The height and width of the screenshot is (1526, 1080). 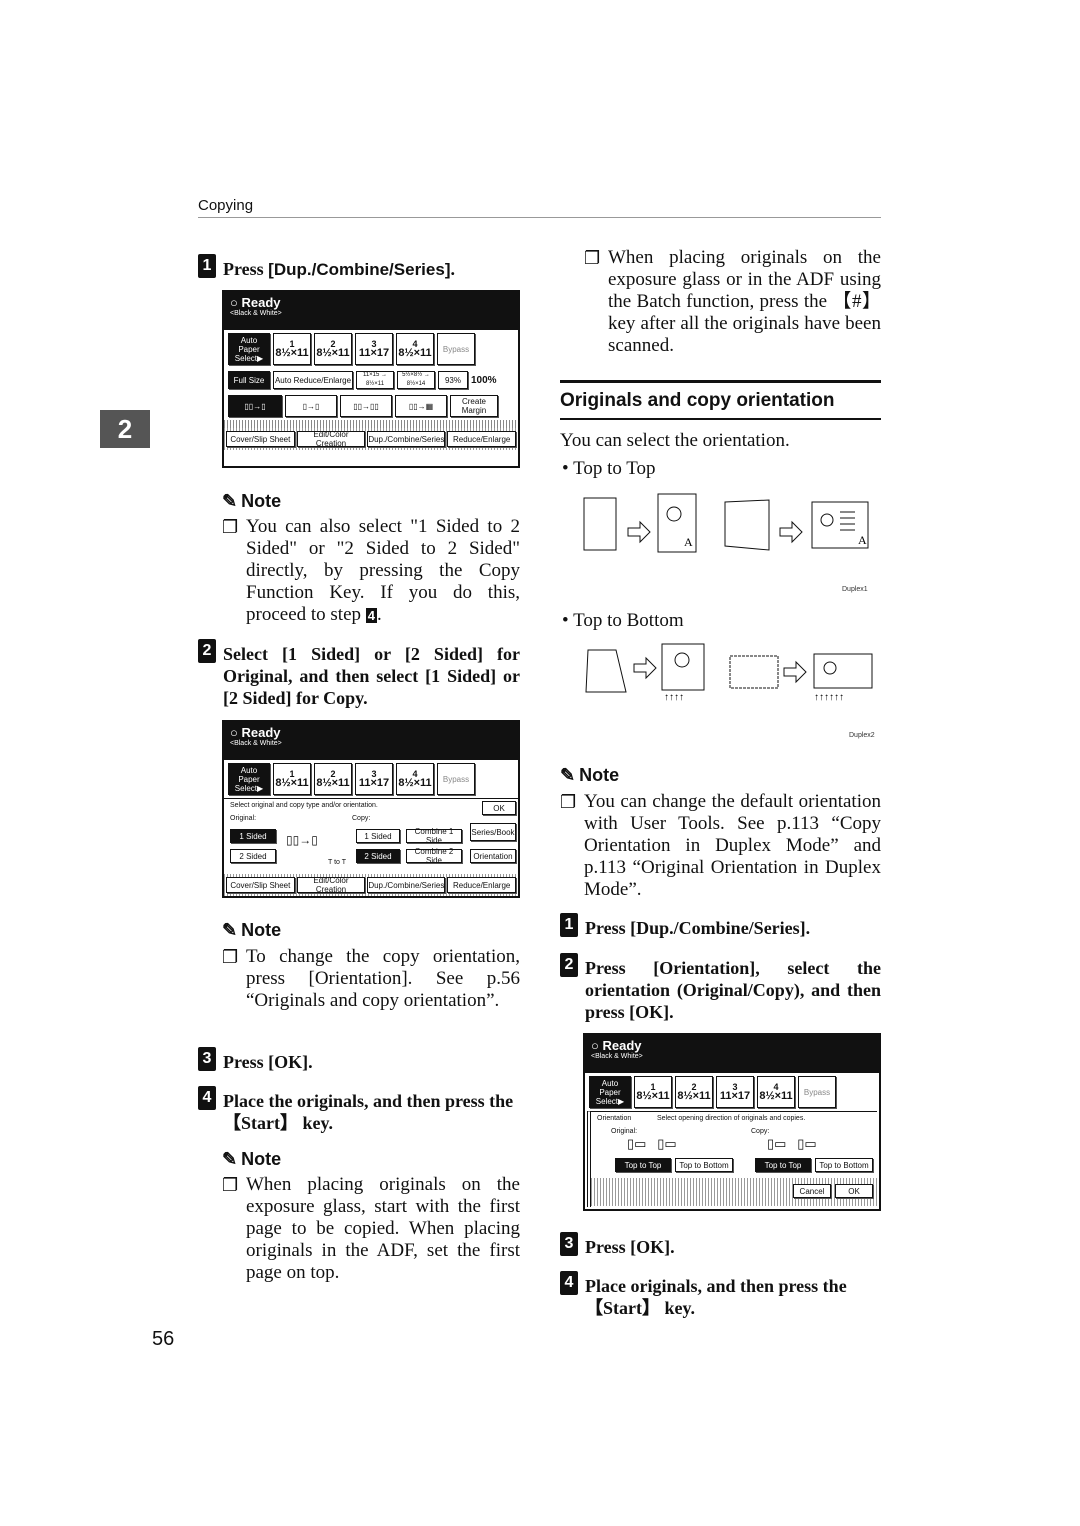 What do you see at coordinates (720, 926) in the screenshot?
I see `right-step-1: 1 Press [Dup./Combine/Series].` at bounding box center [720, 926].